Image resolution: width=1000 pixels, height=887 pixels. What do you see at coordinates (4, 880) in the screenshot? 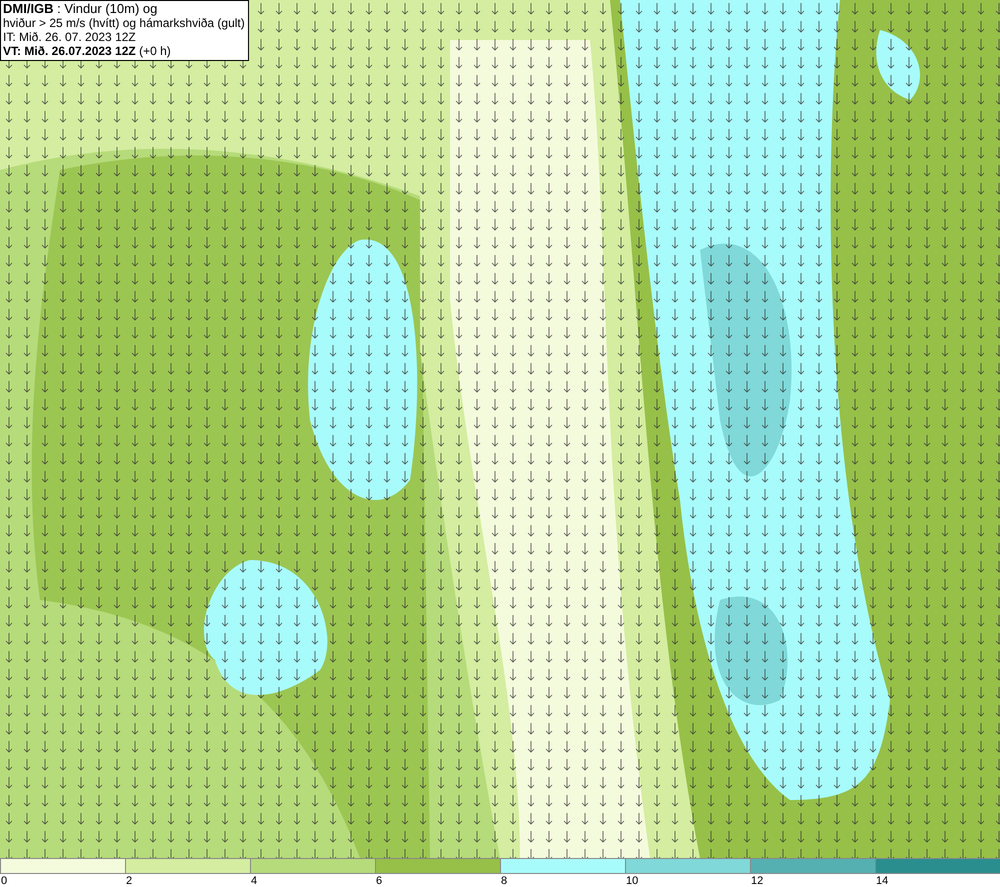
I see `legend-label: 0` at bounding box center [4, 880].